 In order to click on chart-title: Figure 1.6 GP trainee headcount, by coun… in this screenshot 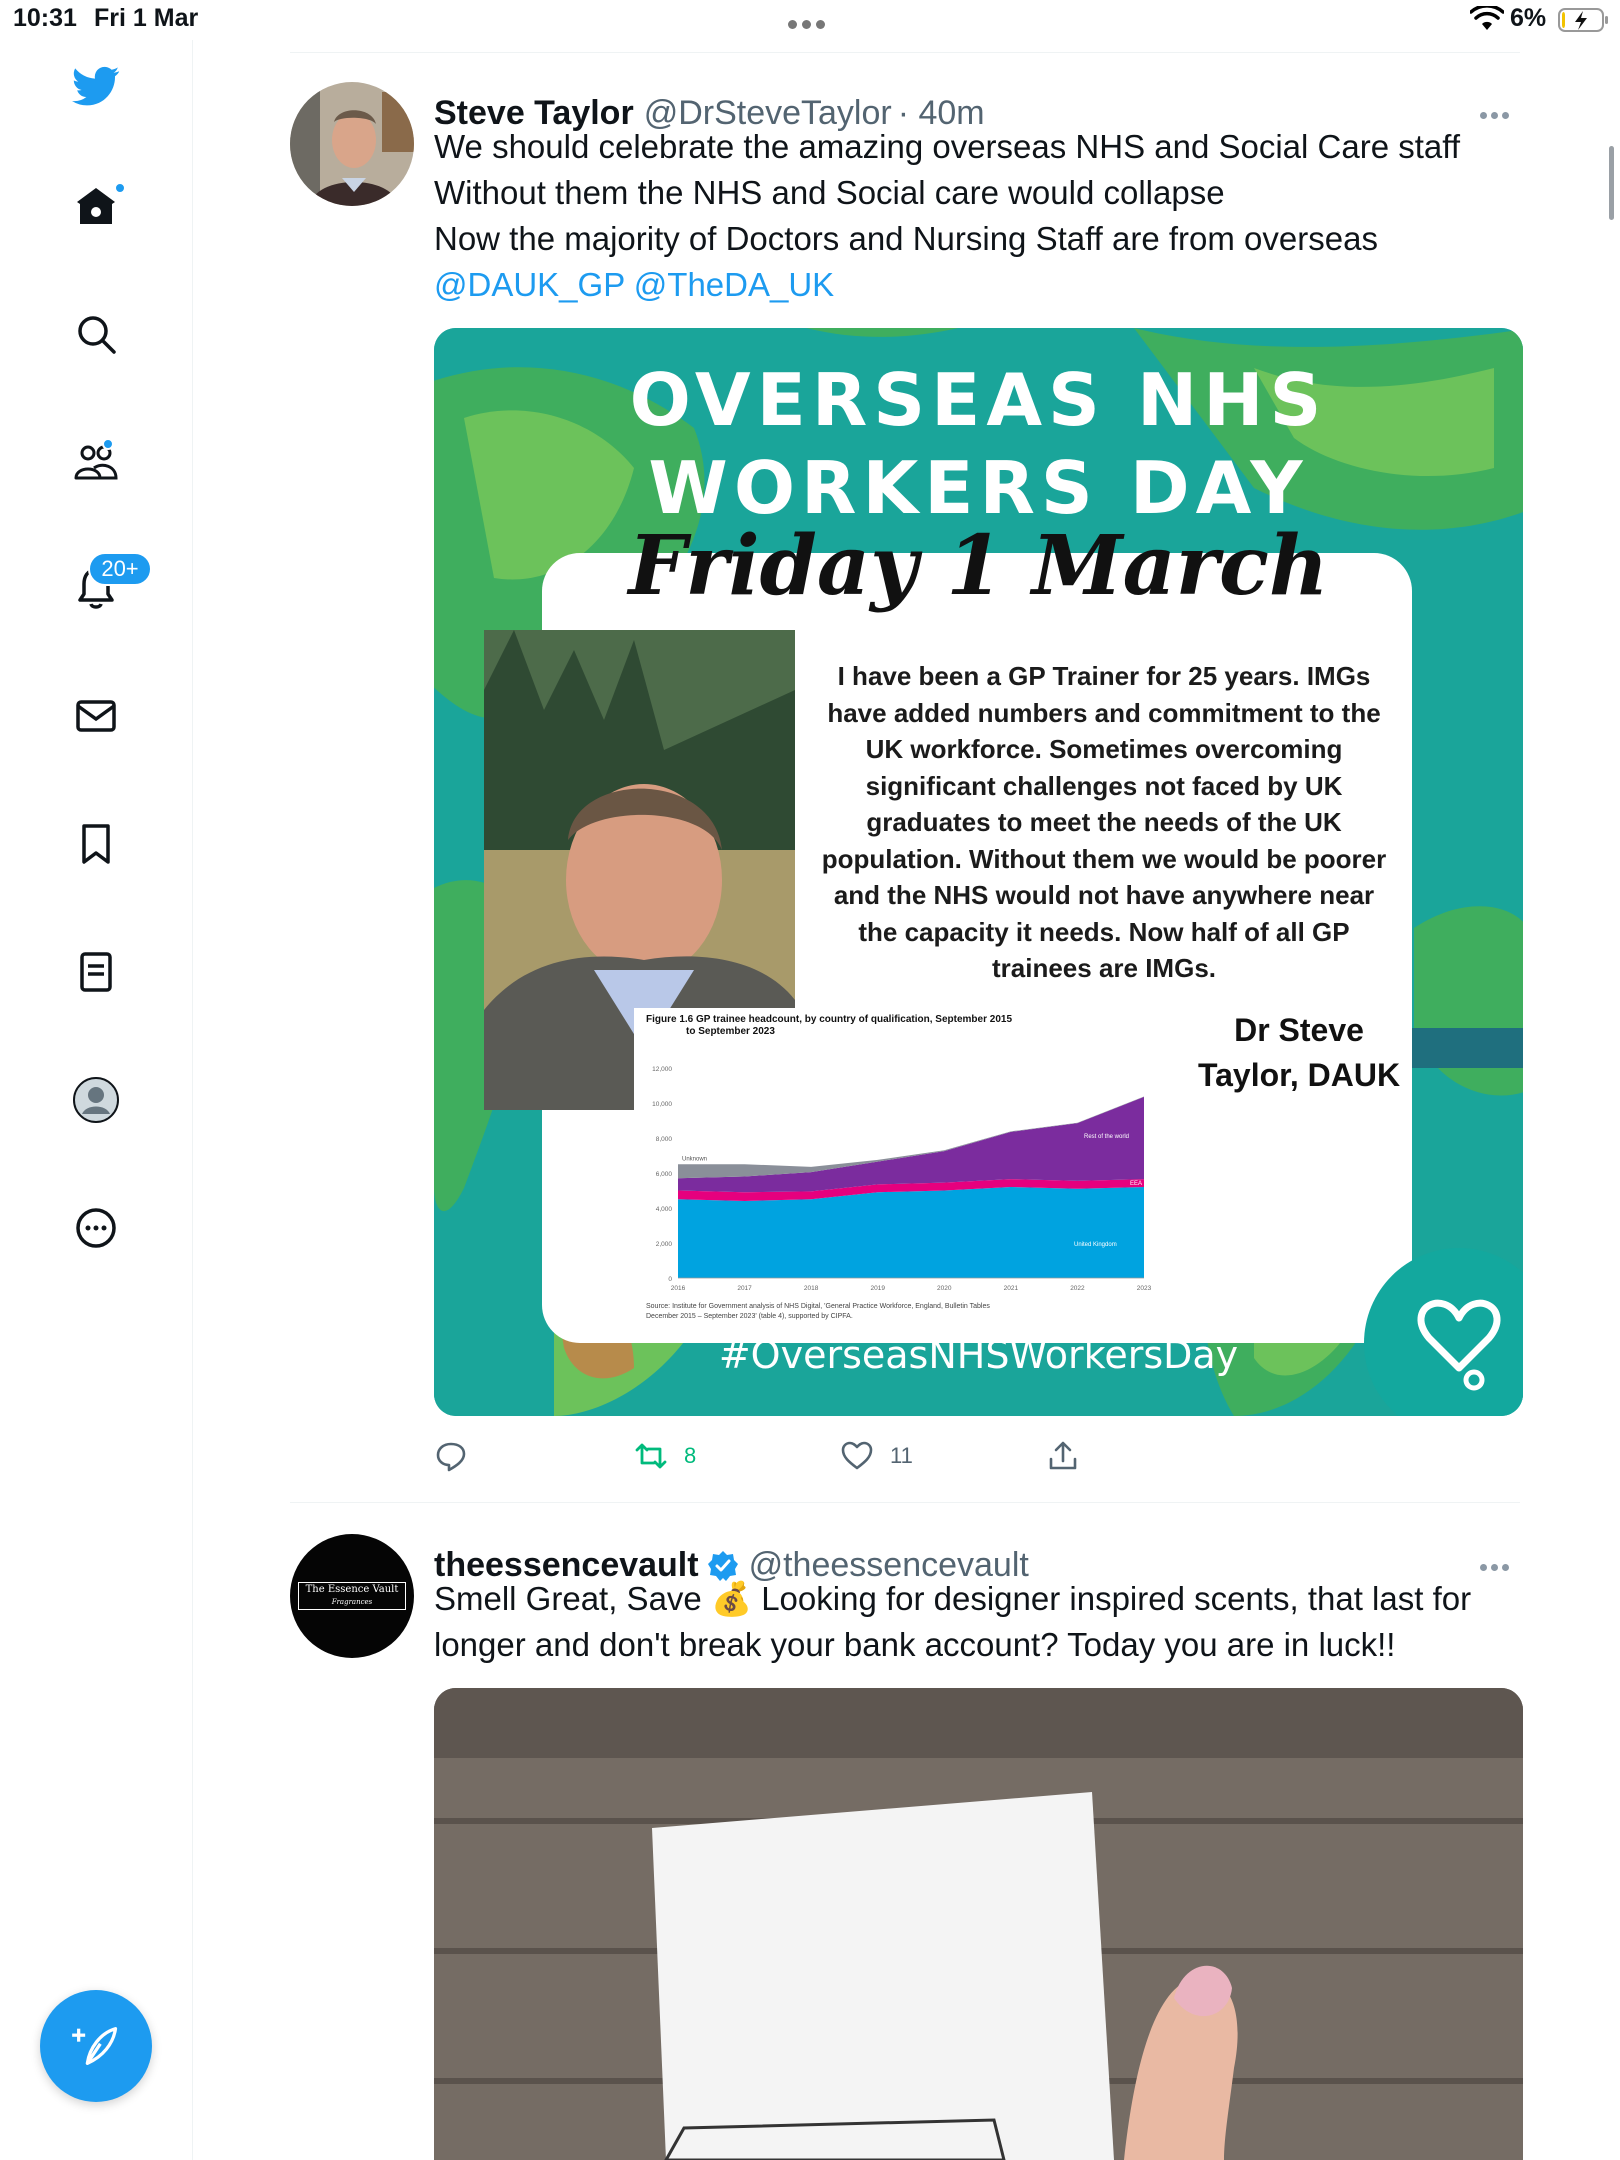, I will do `click(829, 1019)`.